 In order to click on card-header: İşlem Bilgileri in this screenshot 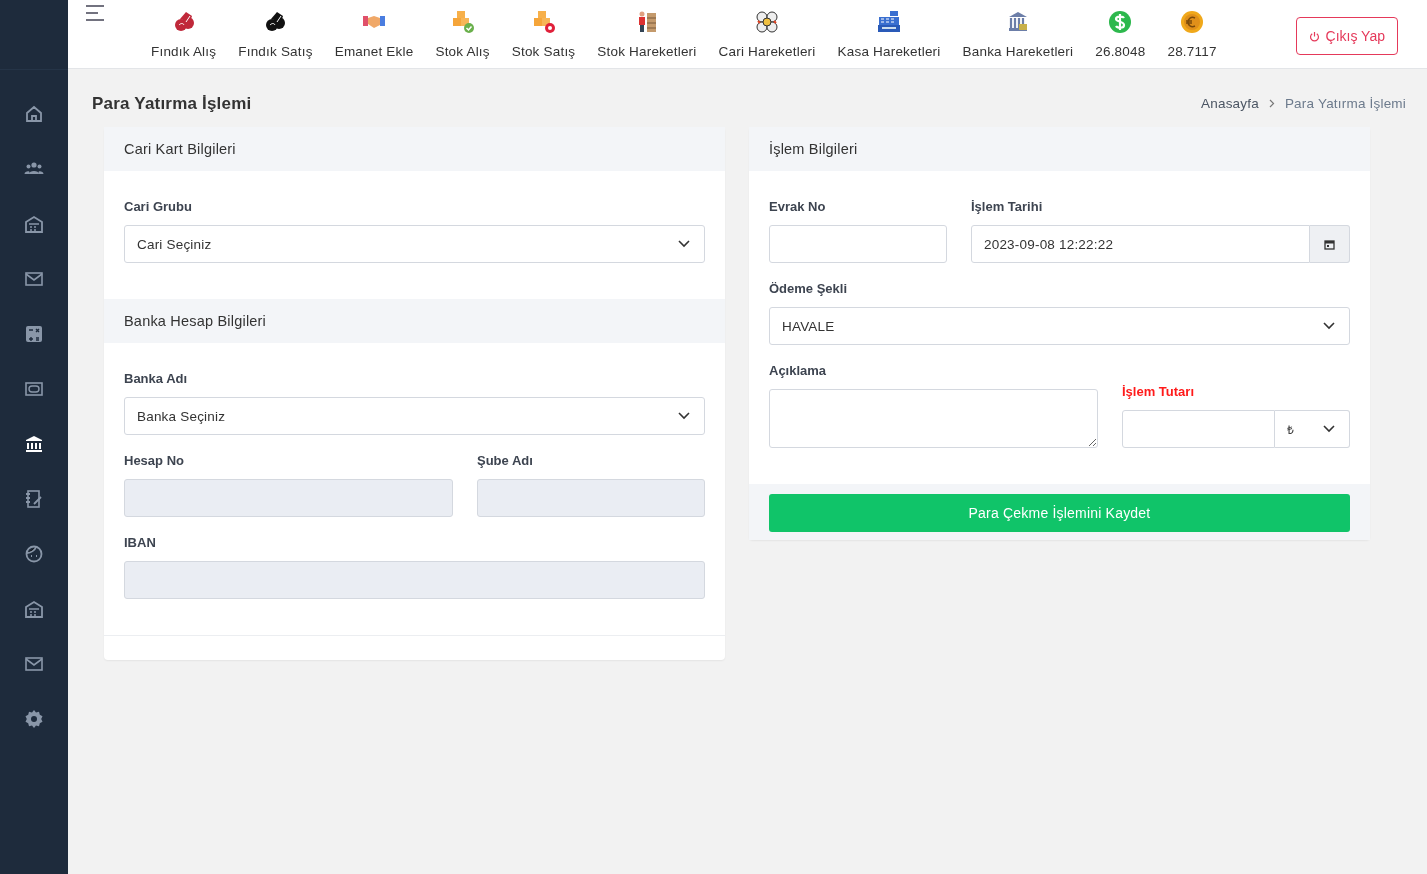, I will do `click(1059, 149)`.